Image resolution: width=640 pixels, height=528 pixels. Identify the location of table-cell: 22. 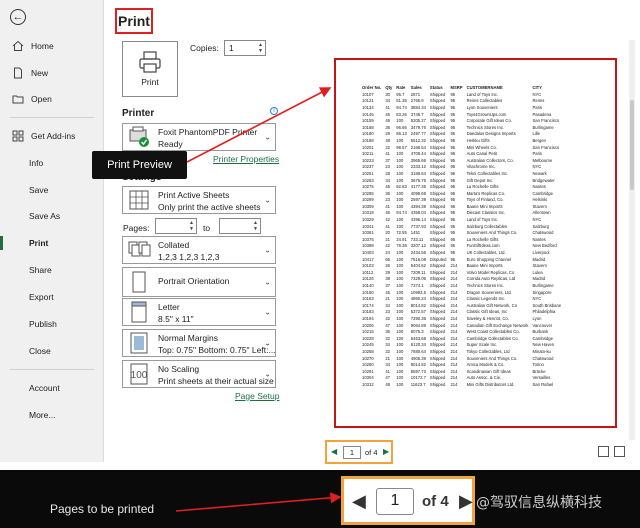
(387, 147).